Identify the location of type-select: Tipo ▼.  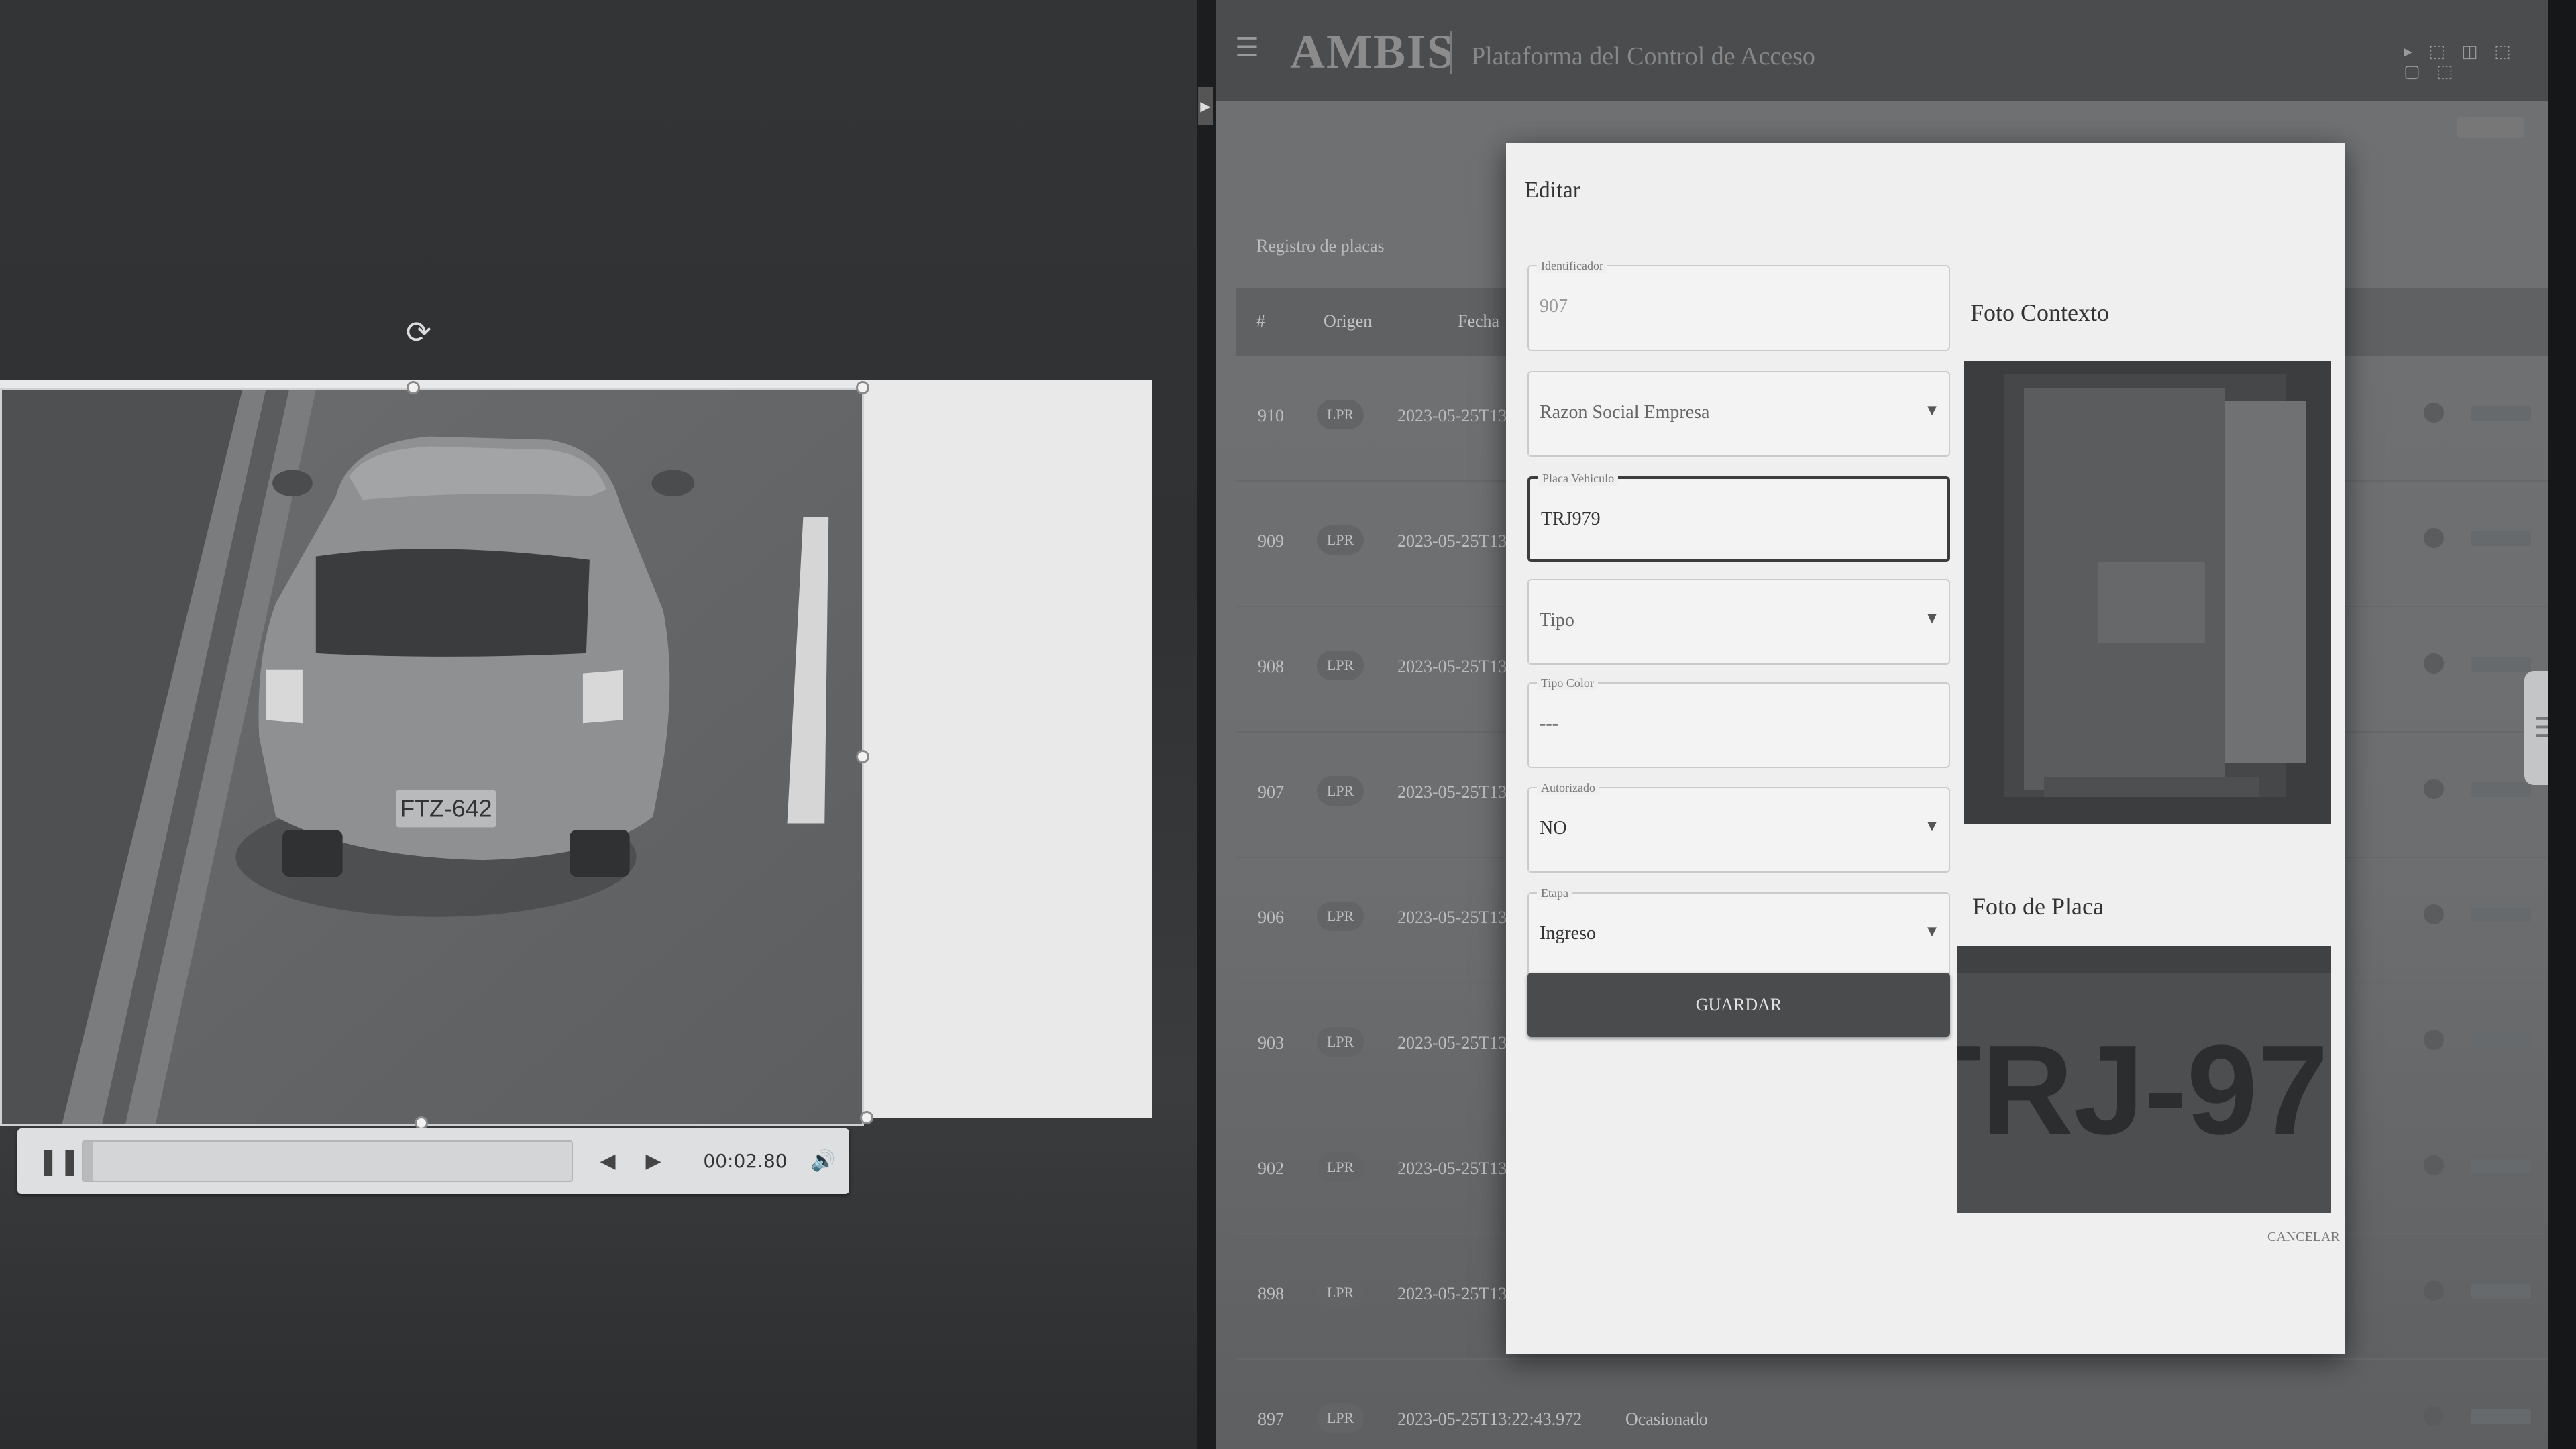
(1738, 622).